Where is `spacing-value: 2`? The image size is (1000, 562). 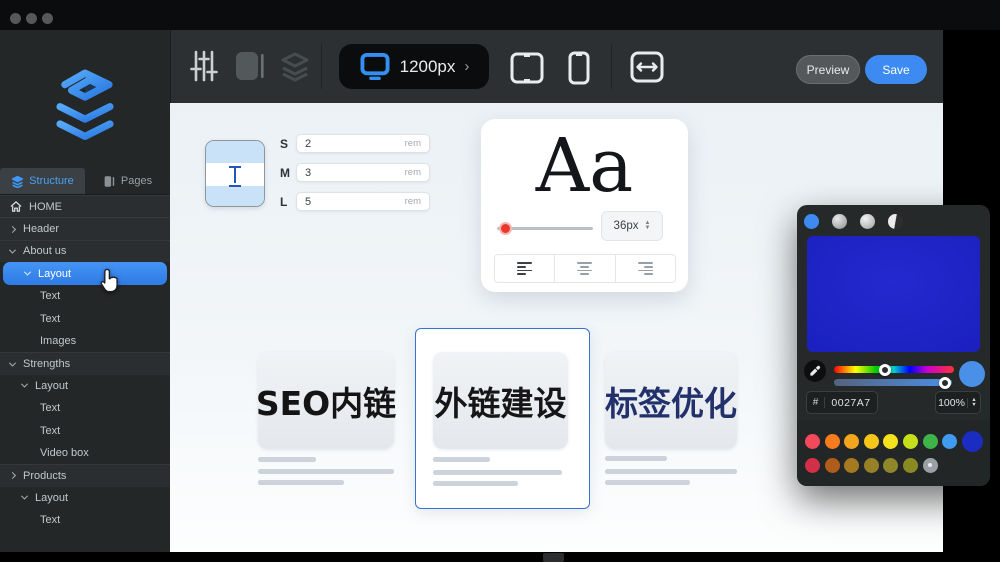 spacing-value: 2 is located at coordinates (308, 143).